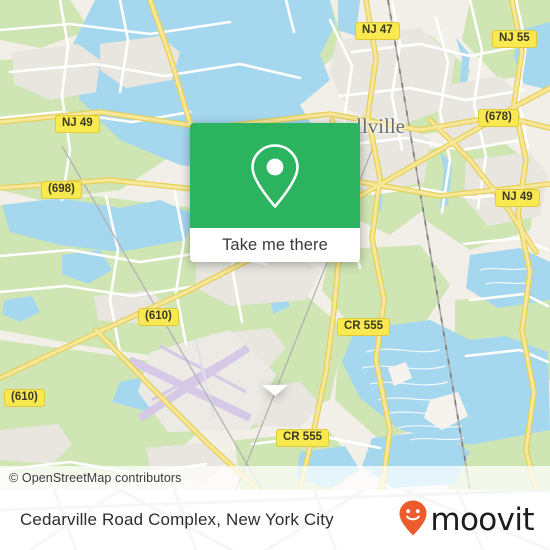 The image size is (550, 550). I want to click on road-shield: NJ 47, so click(377, 31).